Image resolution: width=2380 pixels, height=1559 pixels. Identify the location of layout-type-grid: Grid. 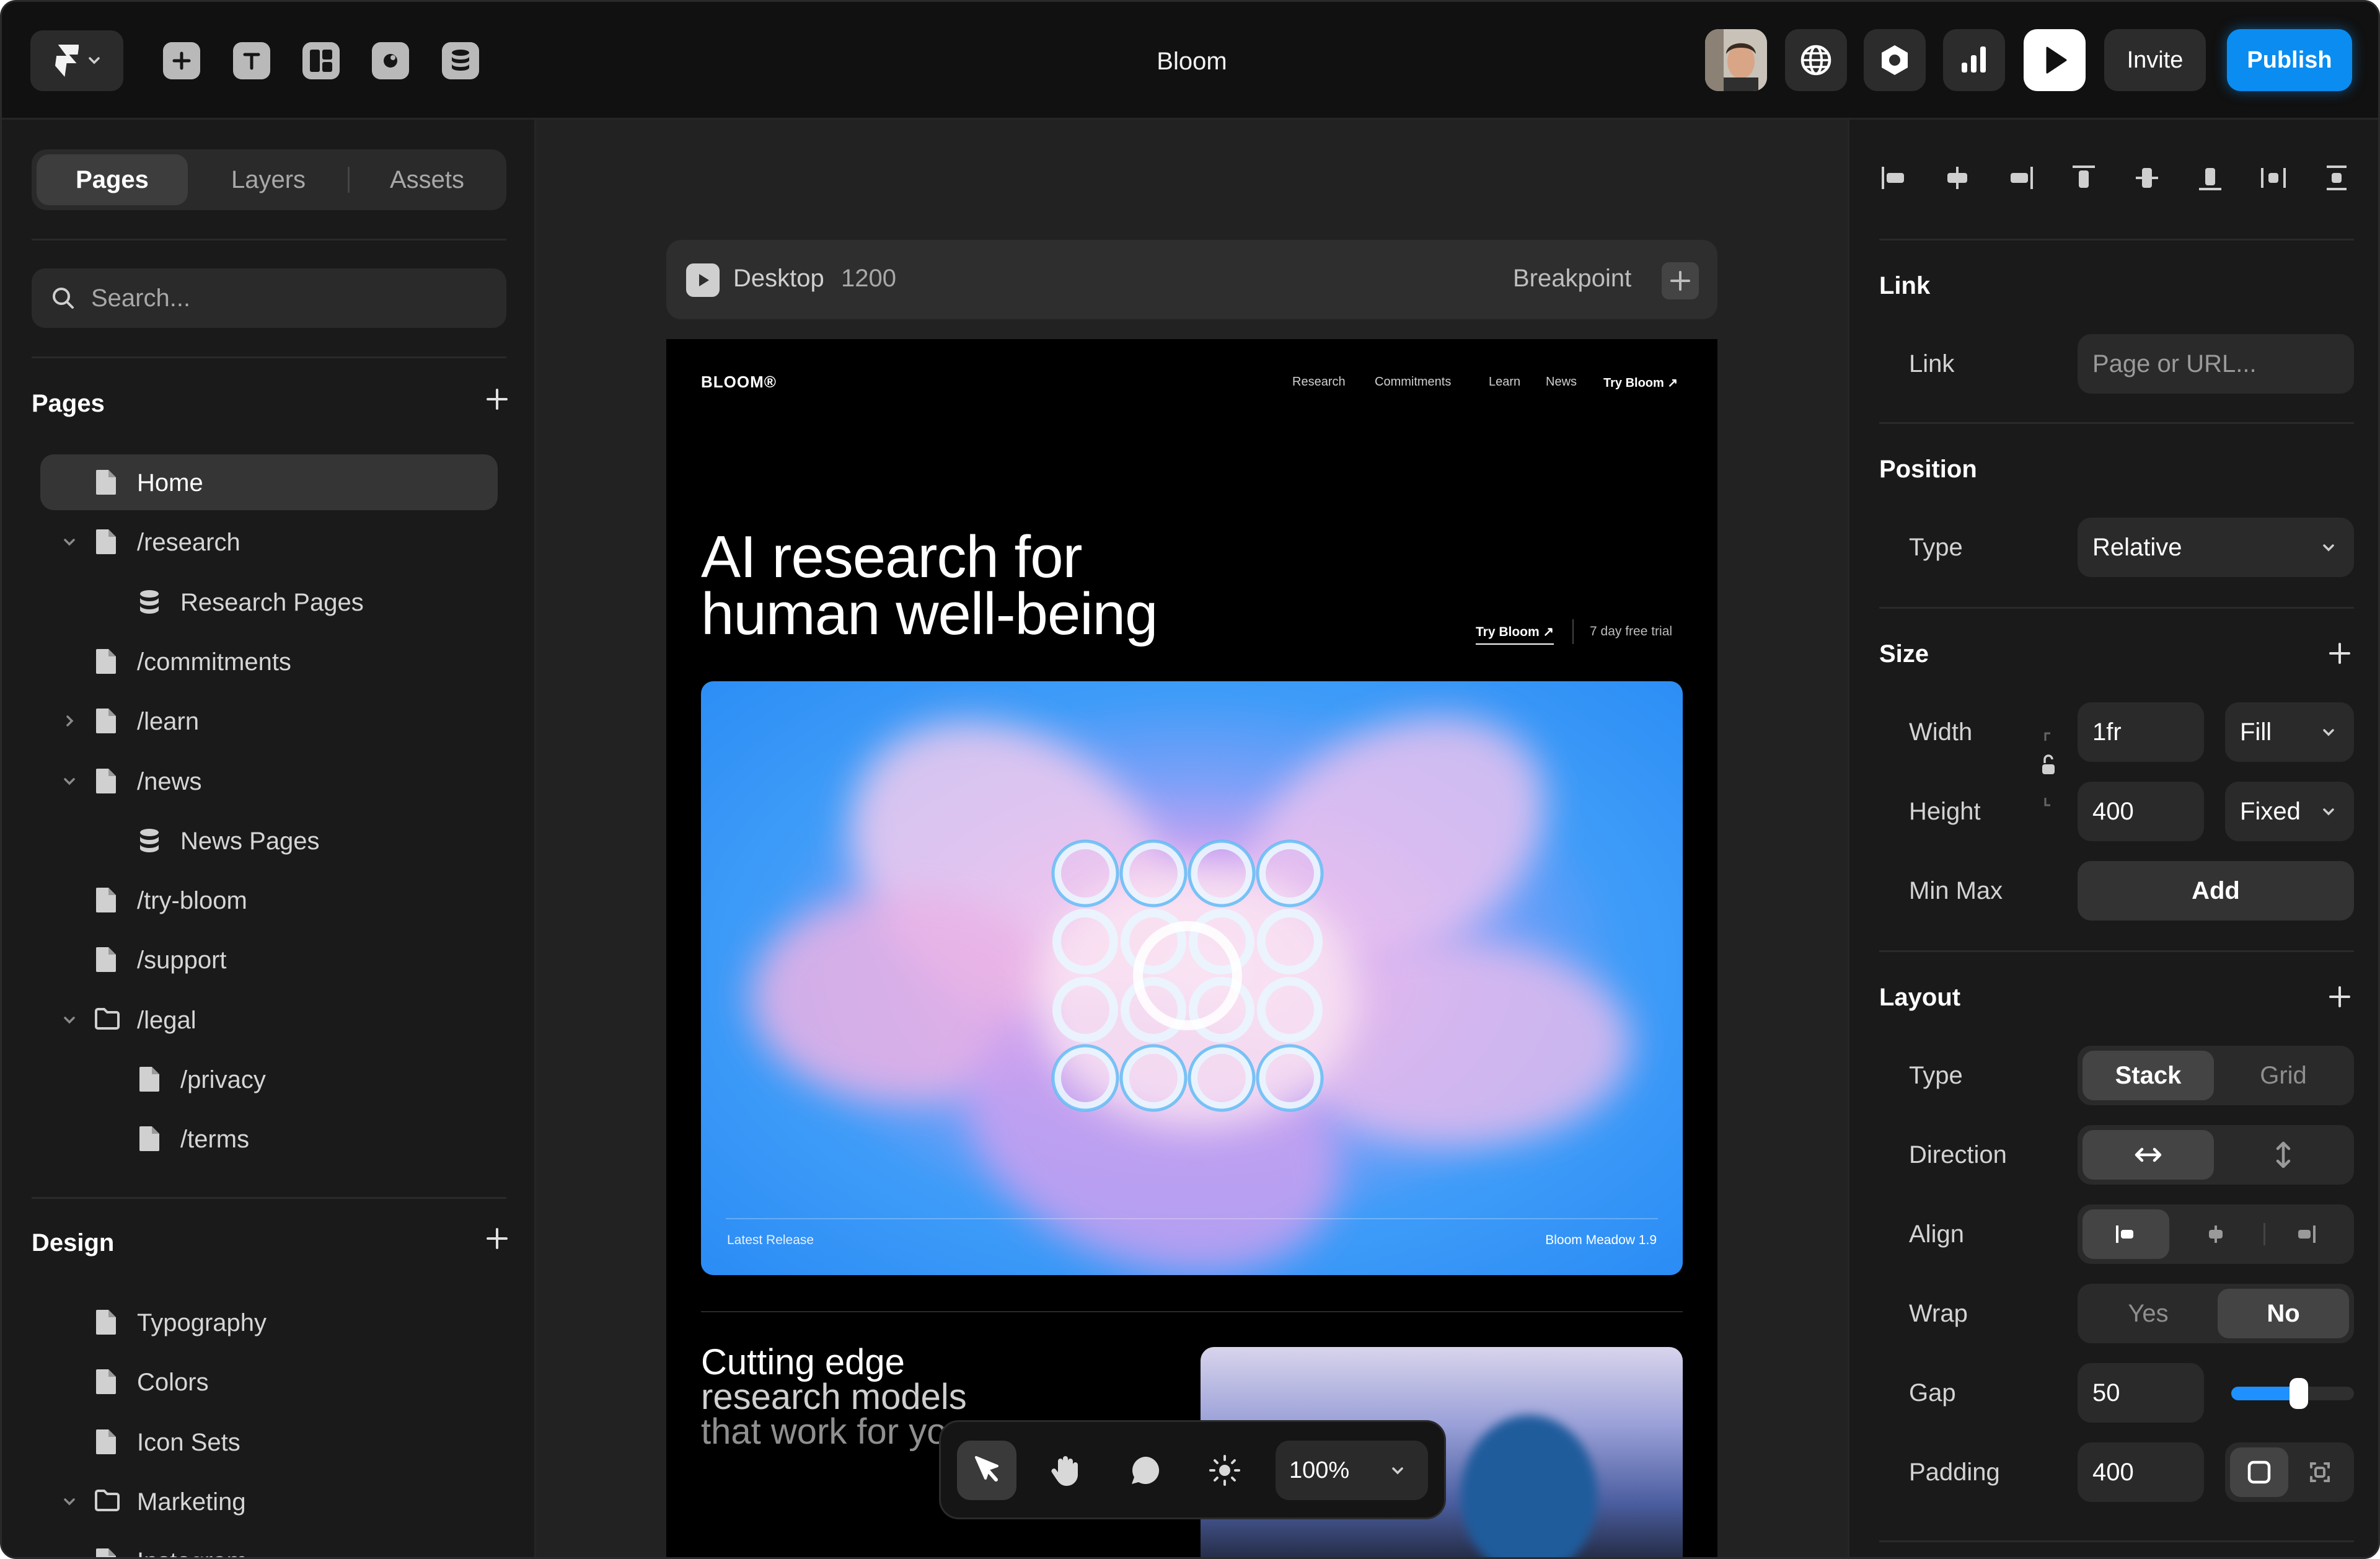
(2283, 1075).